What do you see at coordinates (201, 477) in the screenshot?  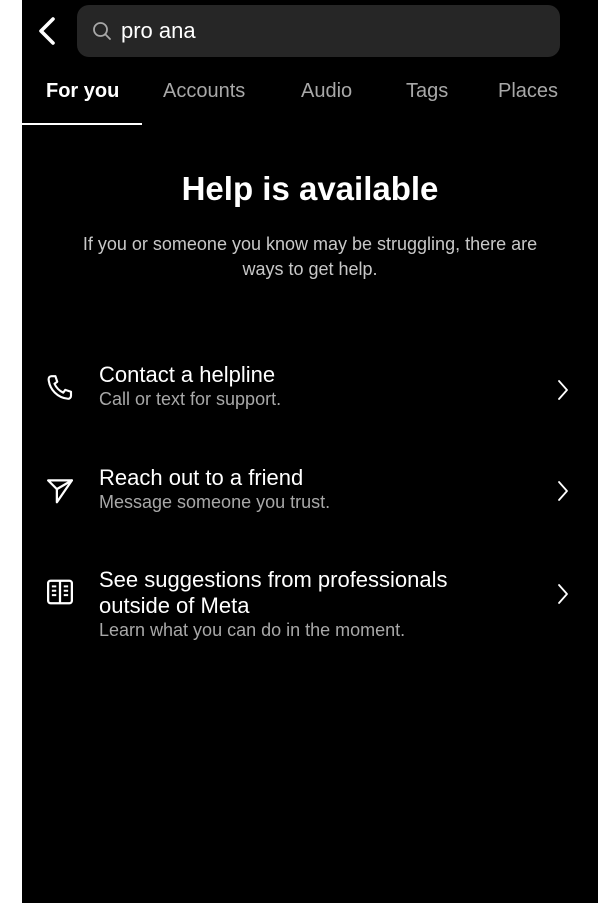 I see `option-title: Reach out to a friend` at bounding box center [201, 477].